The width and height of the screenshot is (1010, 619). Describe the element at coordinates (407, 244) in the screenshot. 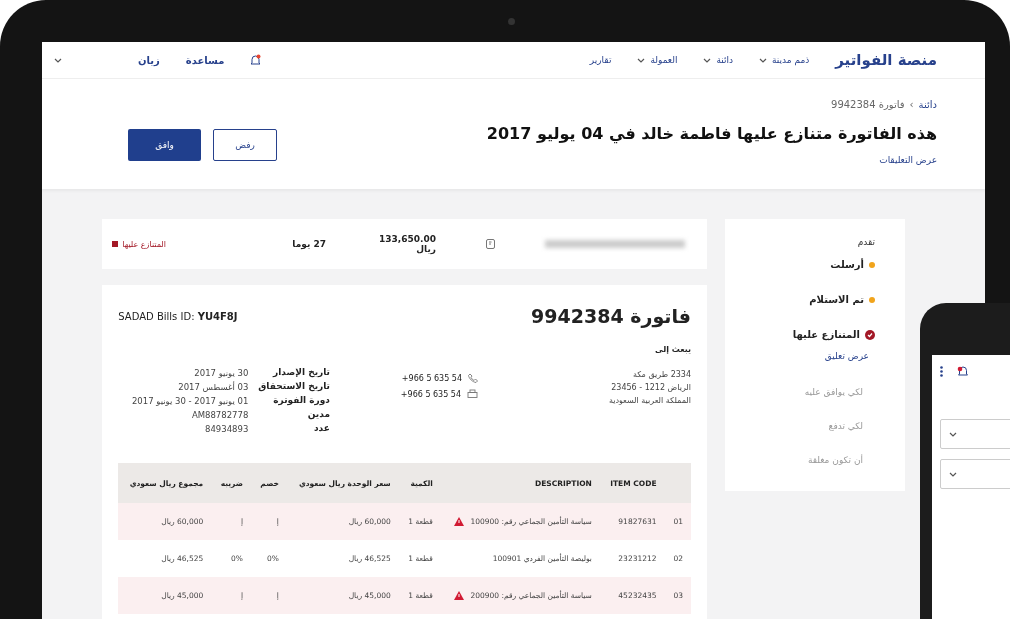

I see `amount-value: 133,650.00 ريال` at that location.